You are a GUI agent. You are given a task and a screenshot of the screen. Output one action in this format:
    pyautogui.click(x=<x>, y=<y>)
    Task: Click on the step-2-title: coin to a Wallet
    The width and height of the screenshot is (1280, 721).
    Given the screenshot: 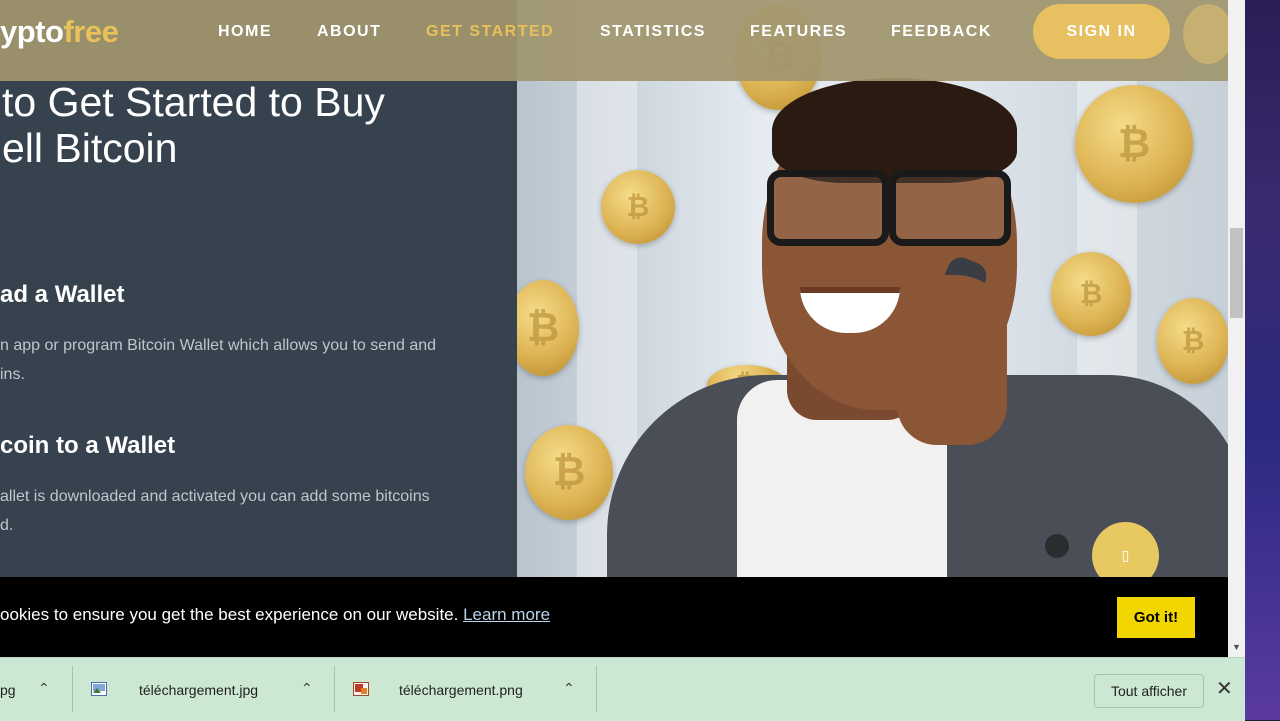 What is the action you would take?
    pyautogui.click(x=88, y=445)
    